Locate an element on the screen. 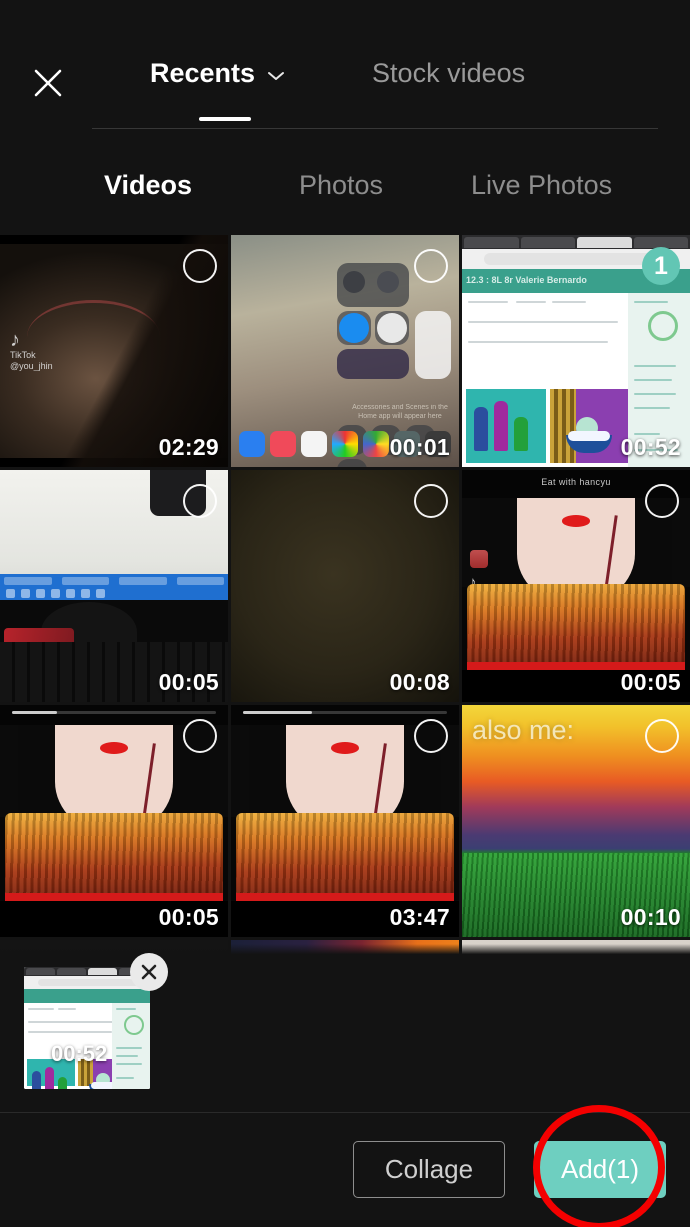 The width and height of the screenshot is (690, 1227). source-tab-recents-label: Recents is located at coordinates (203, 73).